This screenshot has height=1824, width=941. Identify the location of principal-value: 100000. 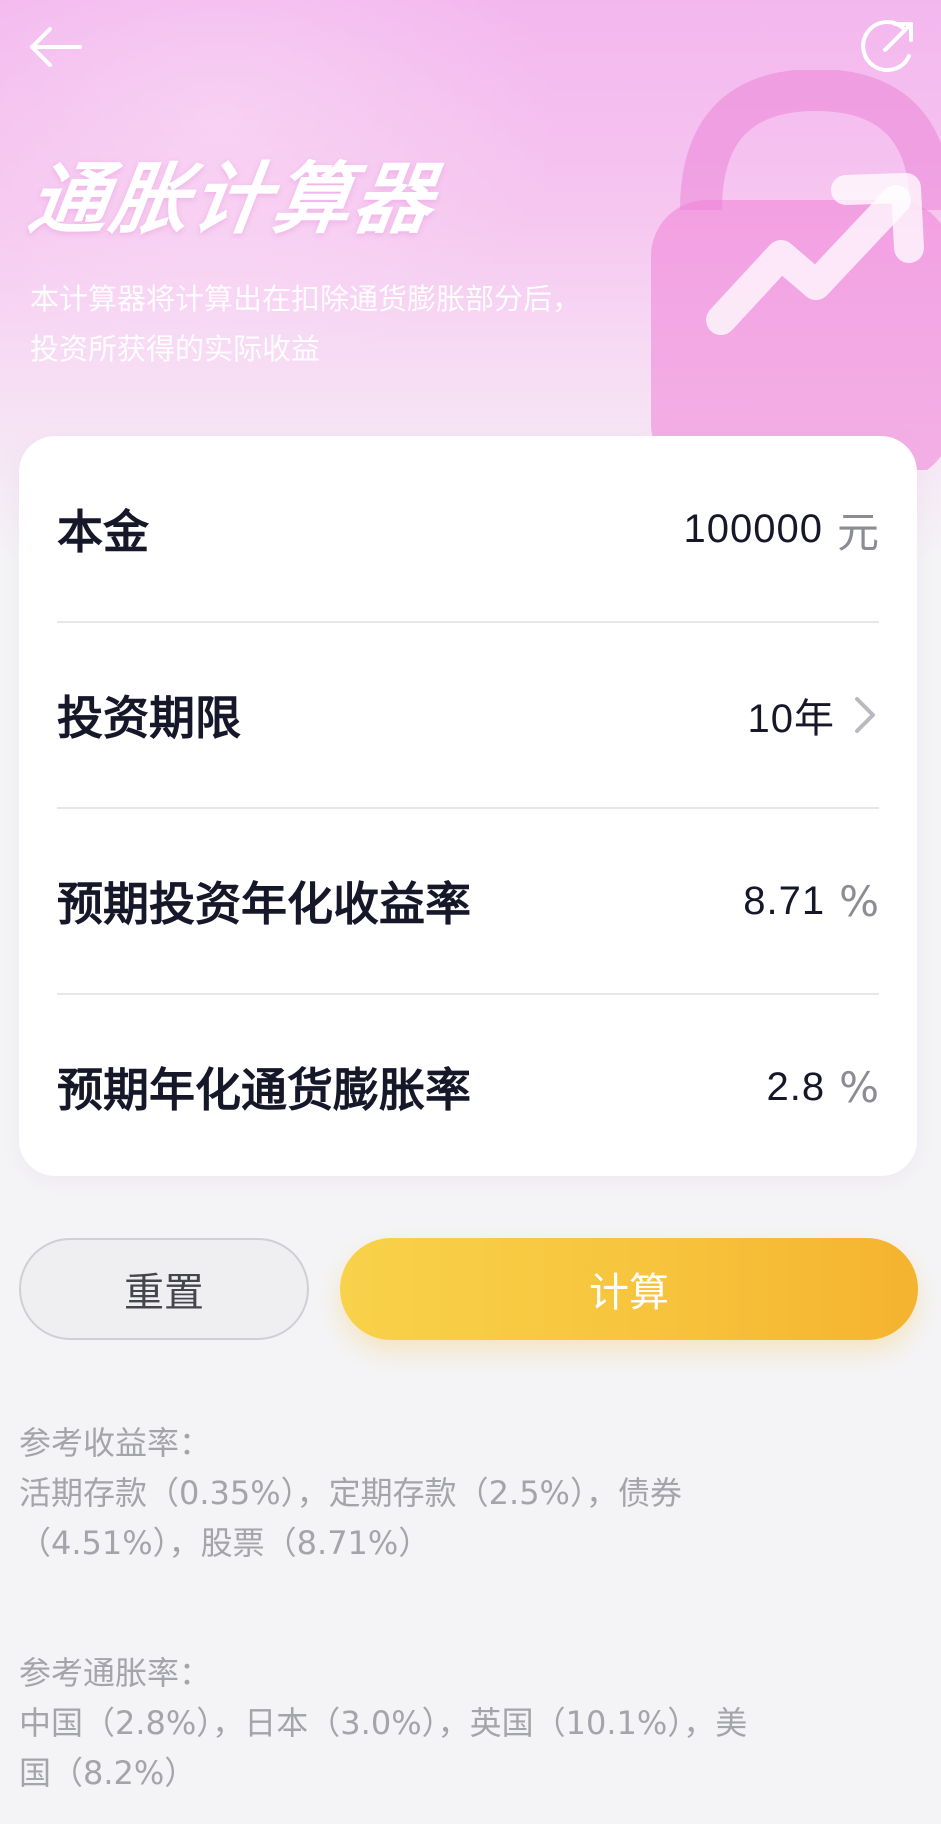
(753, 529).